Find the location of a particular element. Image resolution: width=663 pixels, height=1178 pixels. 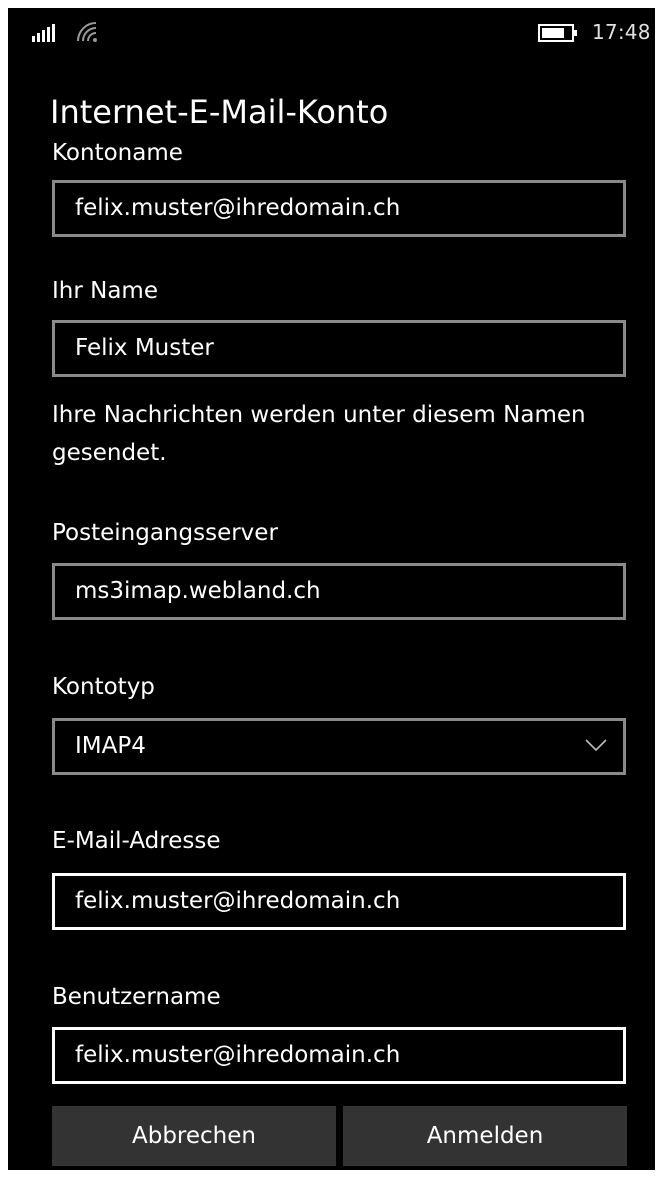

sign-in-button: Anmelden is located at coordinates (485, 1136).